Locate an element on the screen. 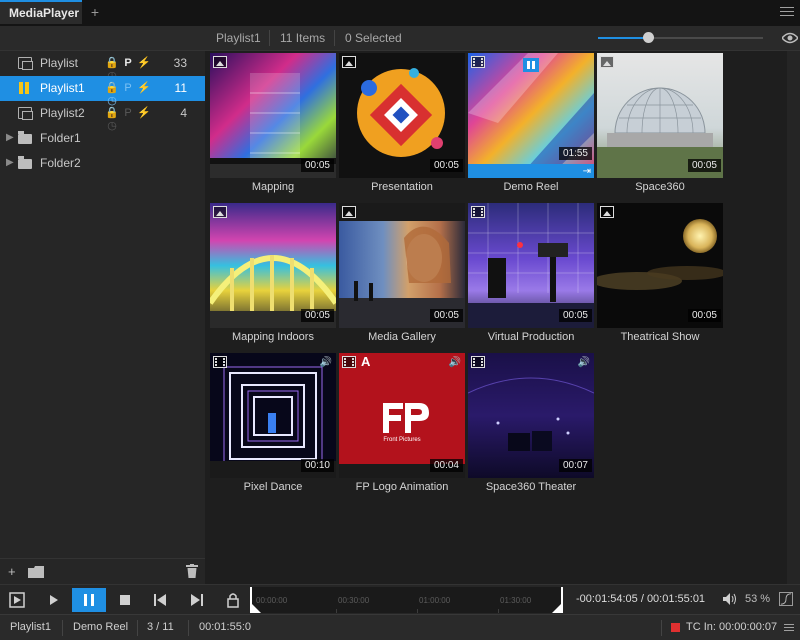  media-thumbnail: Front Pictures A 🔊 00:04 is located at coordinates (402, 415).